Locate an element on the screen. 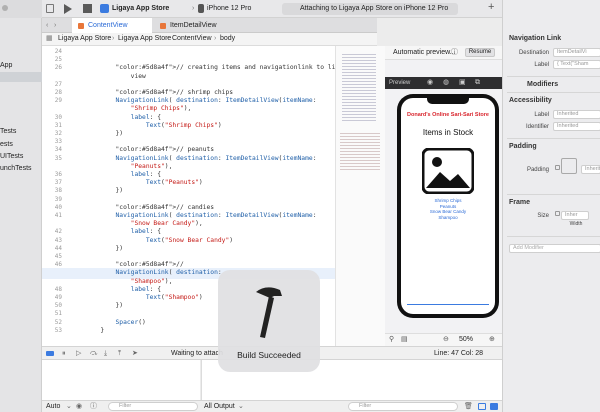 Image resolution: width=600 pixels, height=412 pixels. output-selector: All Output is located at coordinates (219, 407).